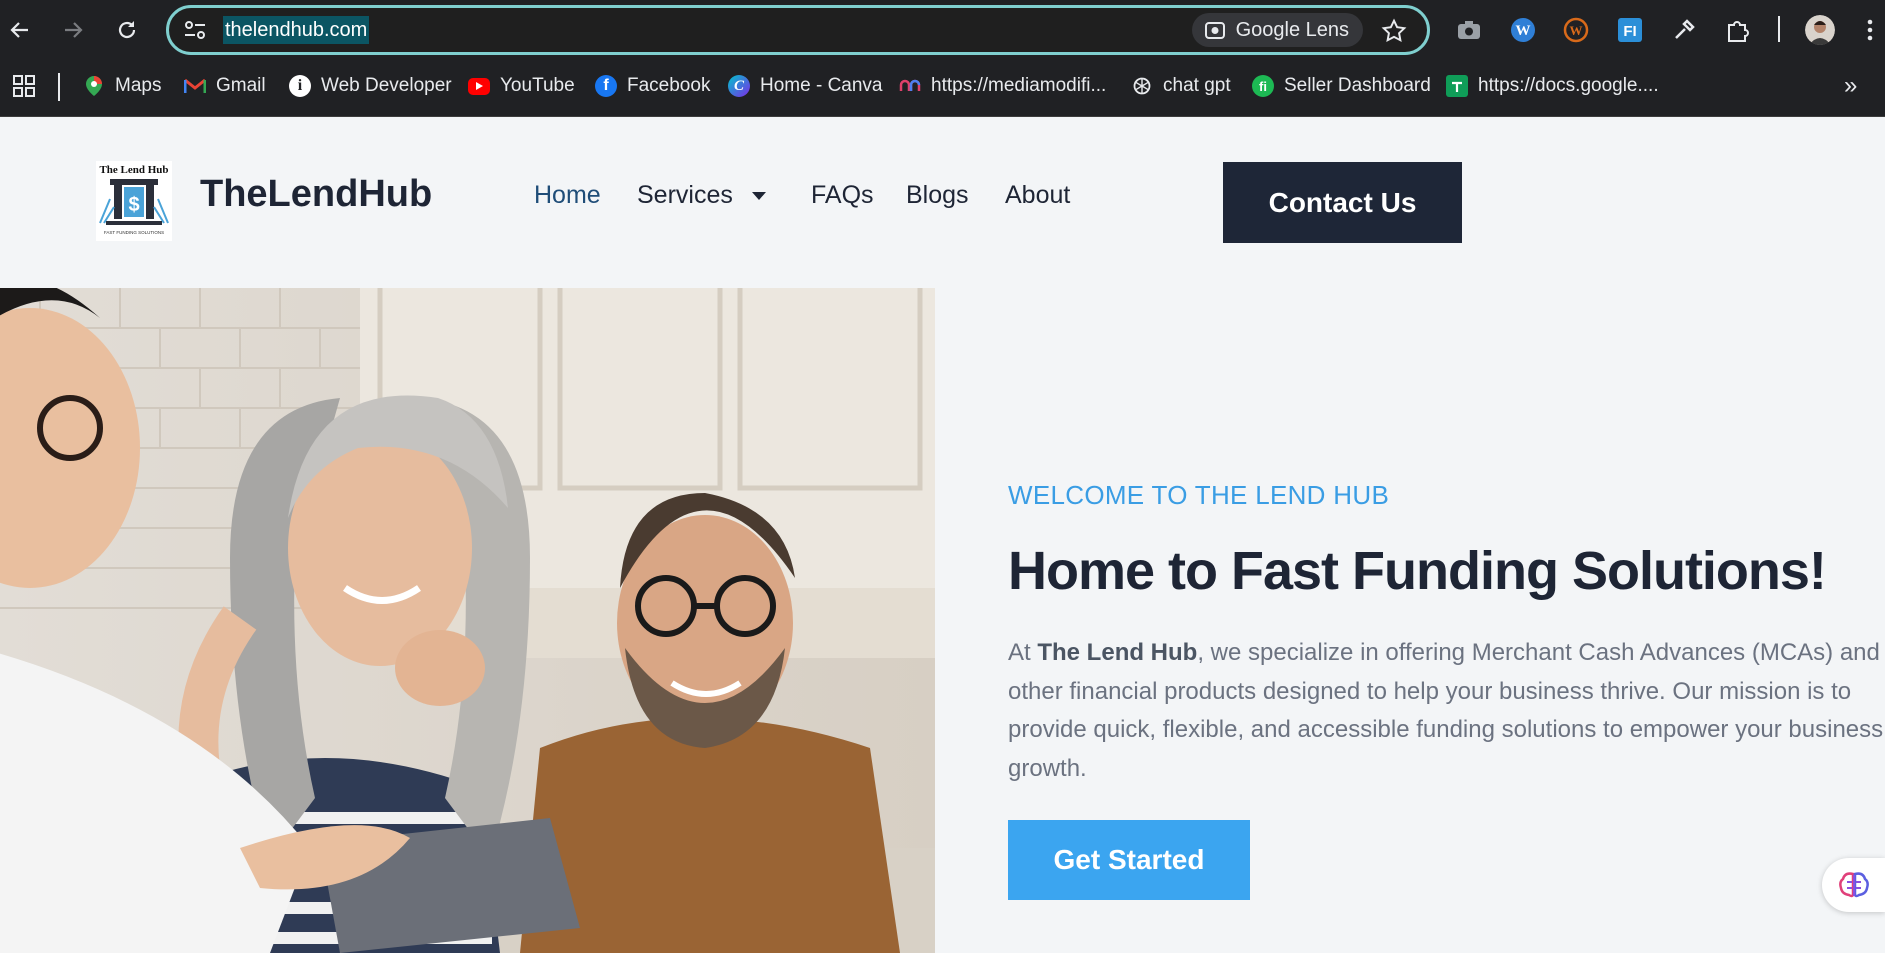  What do you see at coordinates (296, 30) in the screenshot?
I see `url-text: thelendhub.com` at bounding box center [296, 30].